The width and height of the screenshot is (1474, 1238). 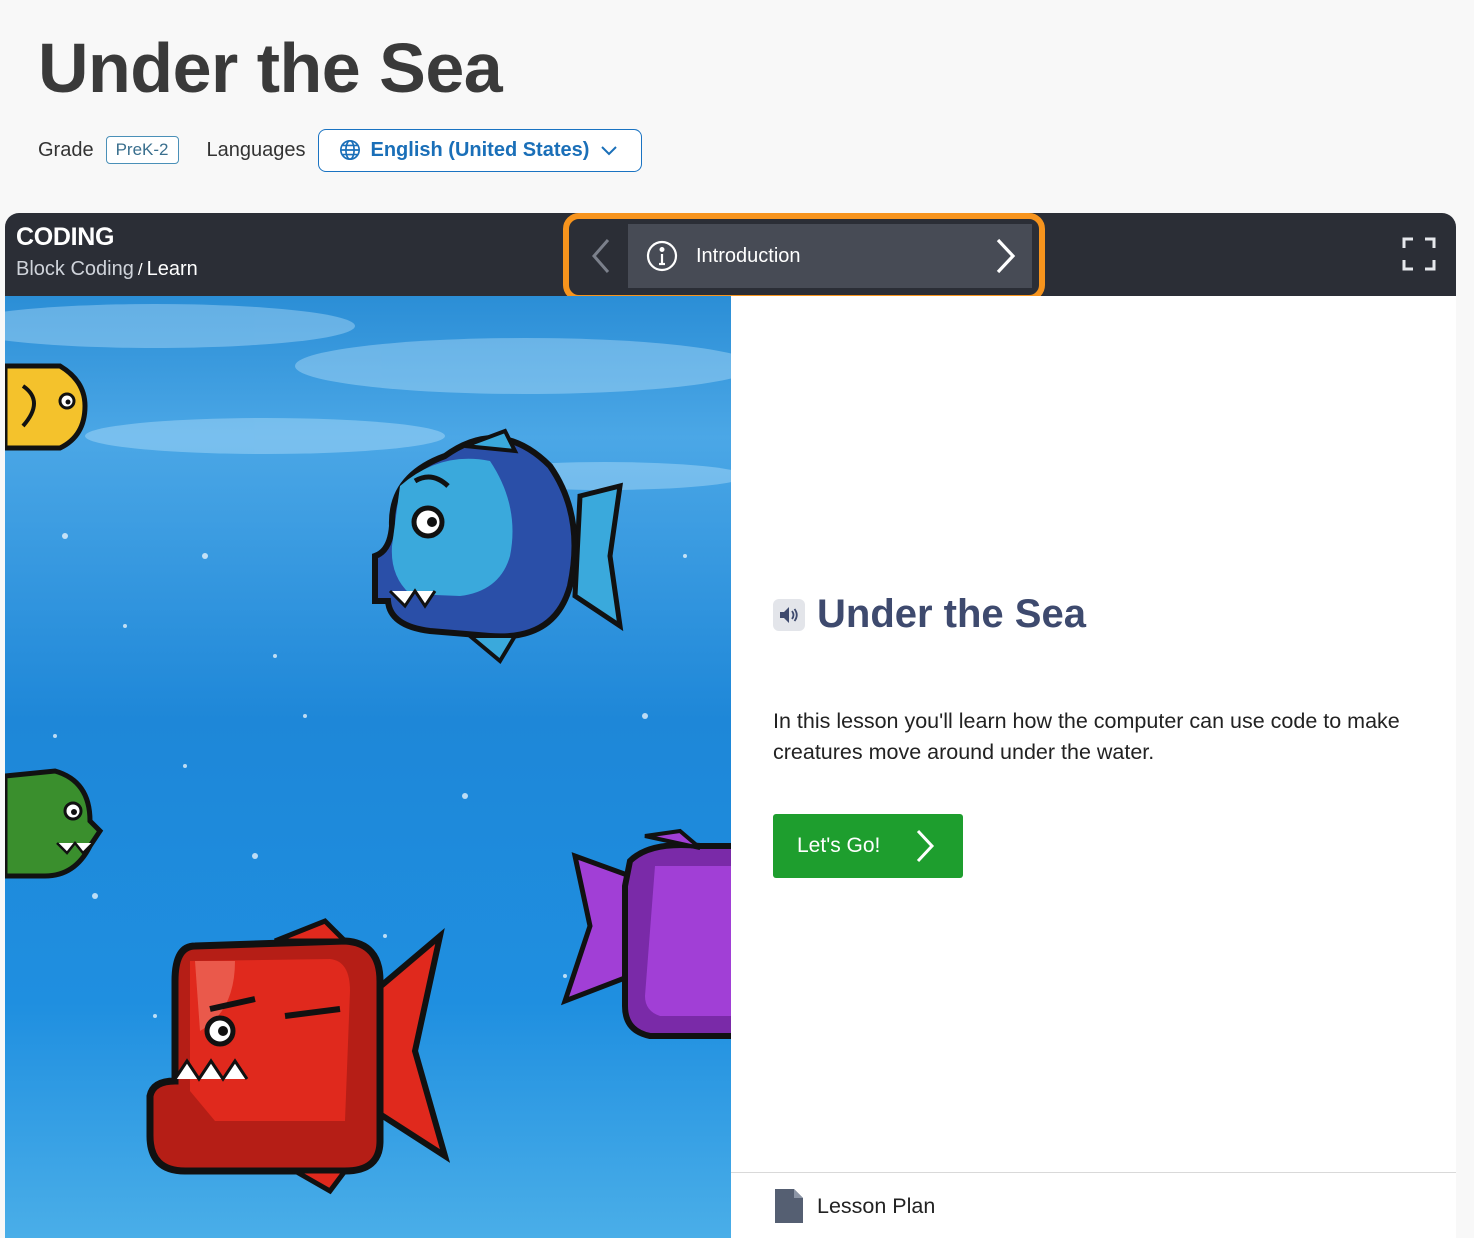 I want to click on grade-label: Grade, so click(x=66, y=149).